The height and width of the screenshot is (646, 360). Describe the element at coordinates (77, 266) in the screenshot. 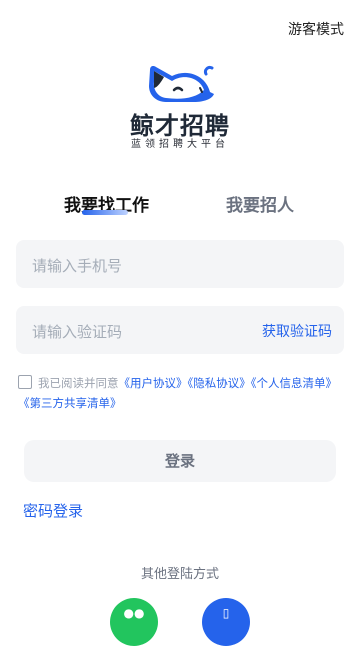

I see `phone-placeholder: 请输入手机号` at that location.